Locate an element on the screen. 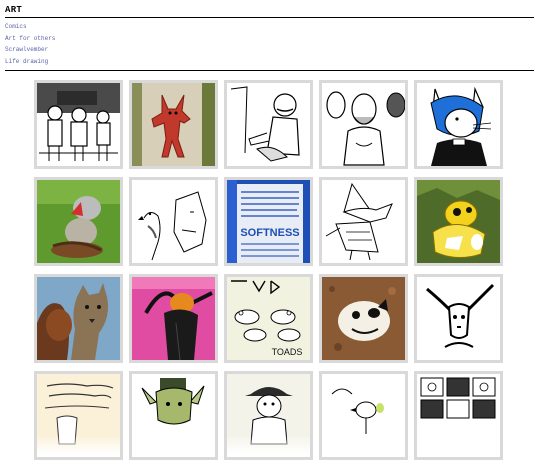 This screenshot has height=460, width=540. figure-on-pink-thumbnail-icon is located at coordinates (173, 318).